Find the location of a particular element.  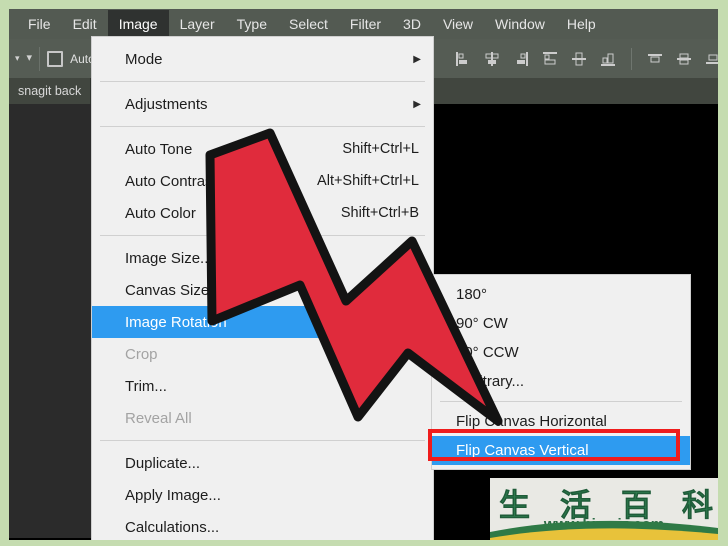

menu-item-edit: Edit is located at coordinates (85, 24).